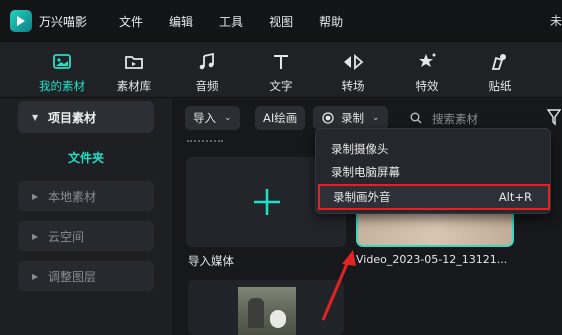 The image size is (562, 335). I want to click on sidebar-item-label: 云空间, so click(66, 236).